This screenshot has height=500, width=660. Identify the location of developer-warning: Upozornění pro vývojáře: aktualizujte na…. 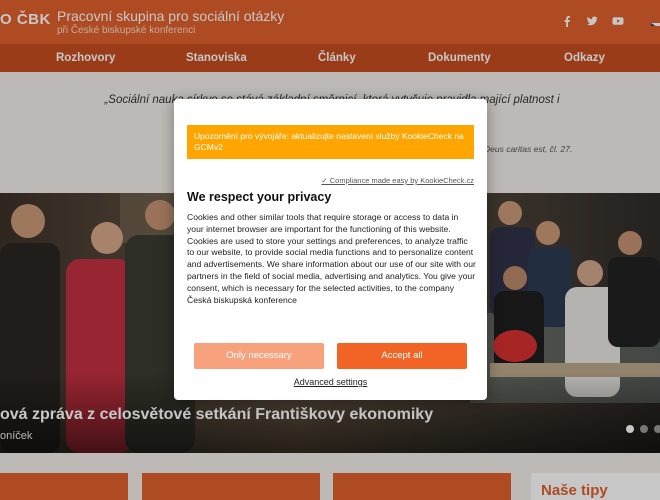
(330, 142).